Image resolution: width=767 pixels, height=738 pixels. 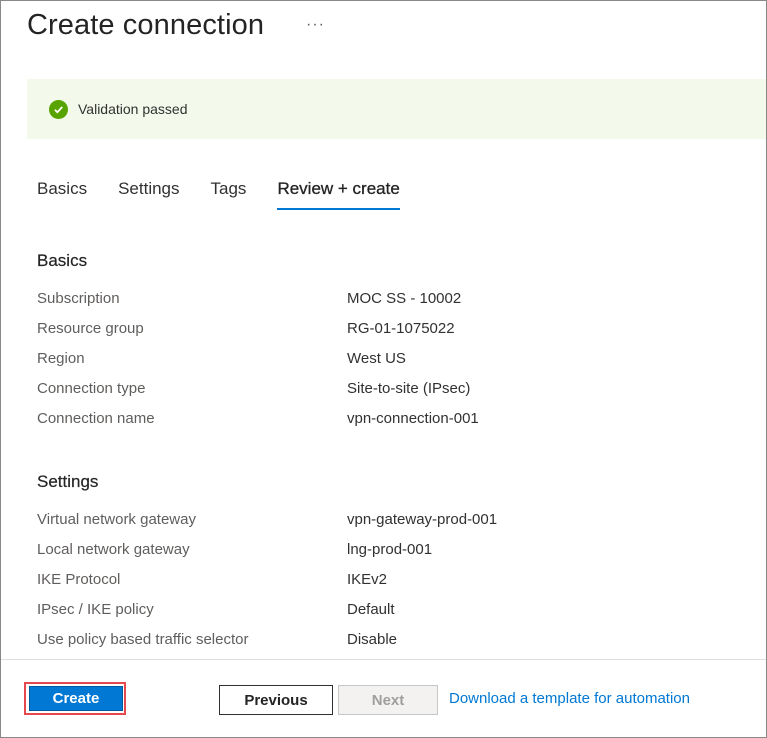 What do you see at coordinates (79, 579) in the screenshot?
I see `row-label: IKE Protocol` at bounding box center [79, 579].